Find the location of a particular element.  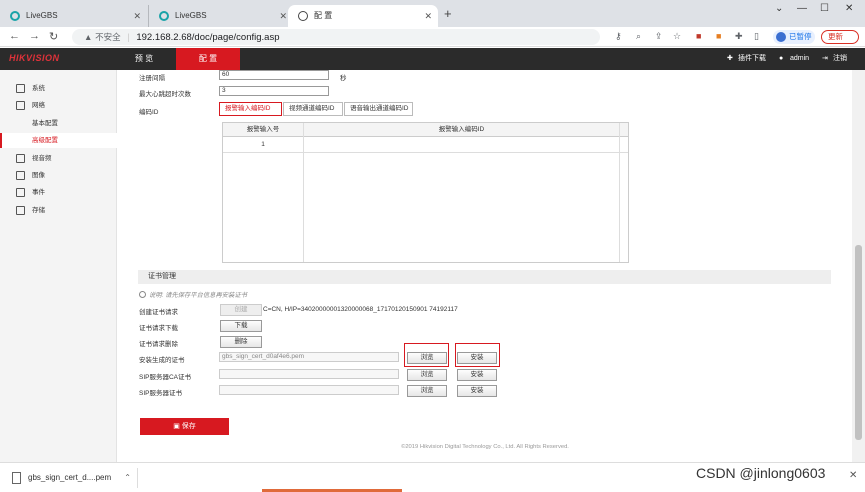

update-button: 更新 is located at coordinates (840, 37).